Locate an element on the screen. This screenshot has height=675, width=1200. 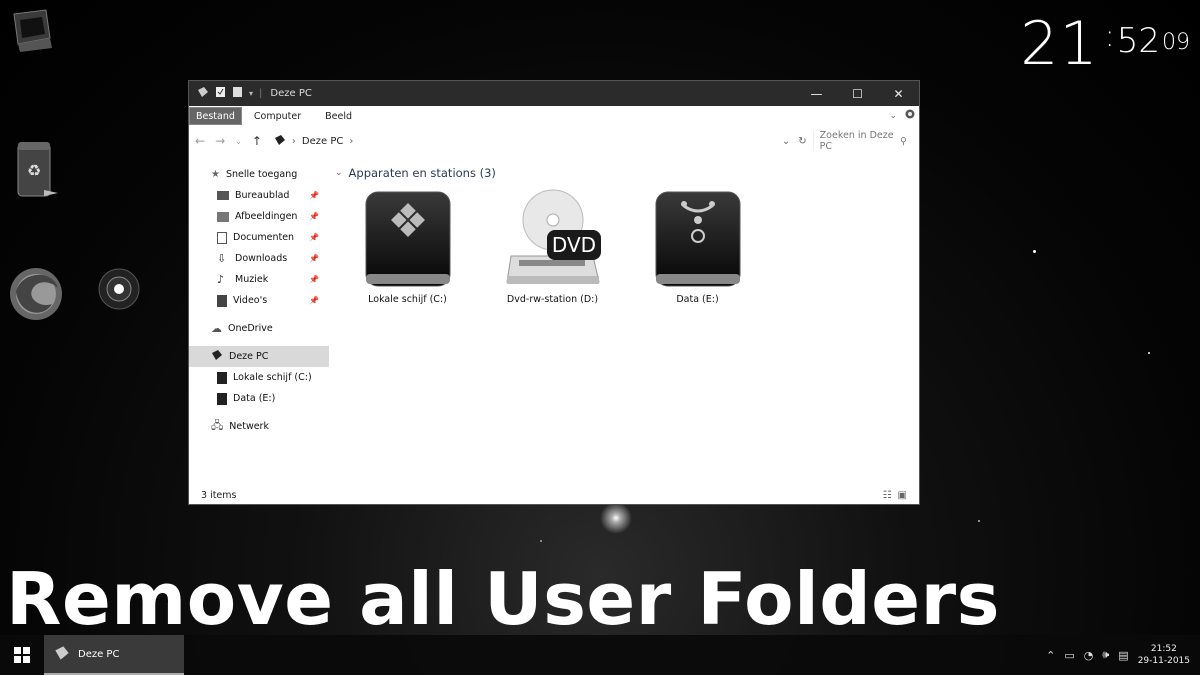
address-dropdown-icon: ⌄ is located at coordinates (786, 141).